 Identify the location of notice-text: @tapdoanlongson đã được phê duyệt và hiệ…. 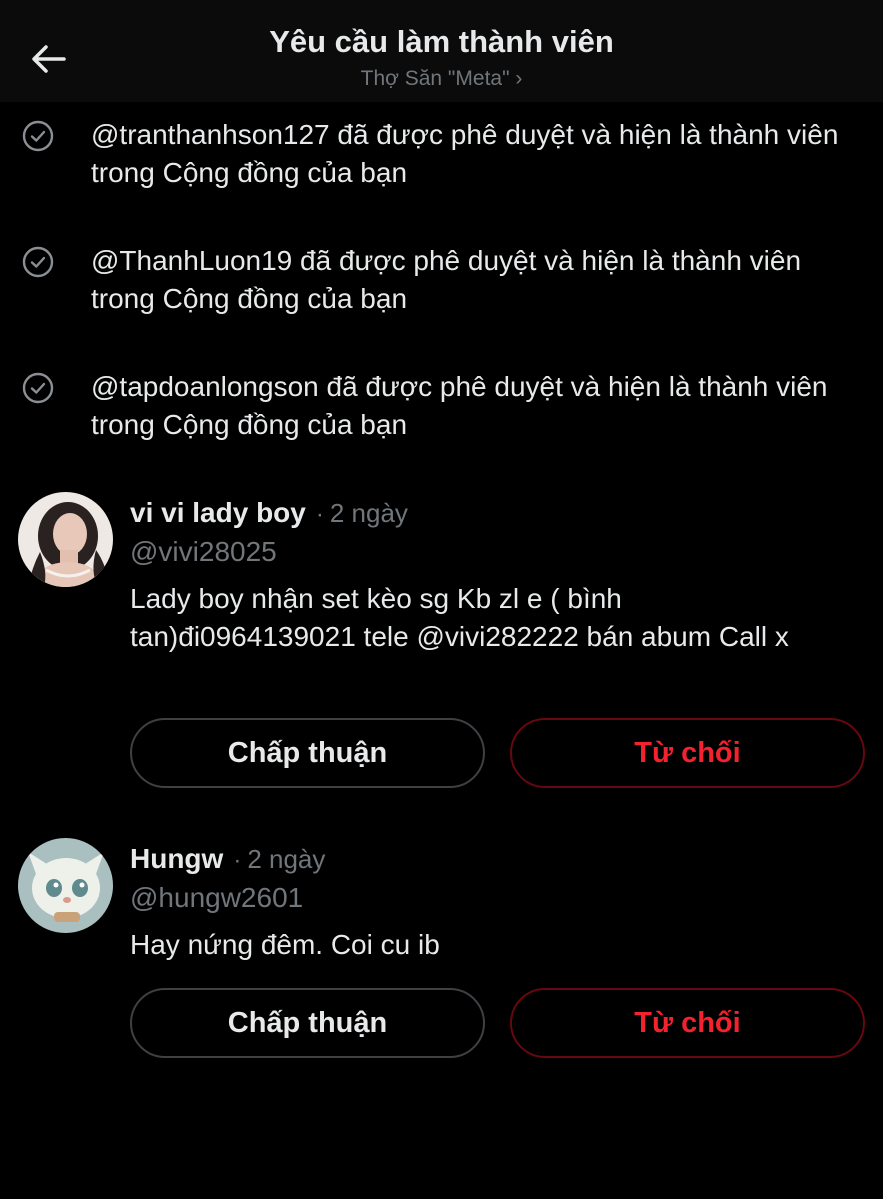
(459, 405).